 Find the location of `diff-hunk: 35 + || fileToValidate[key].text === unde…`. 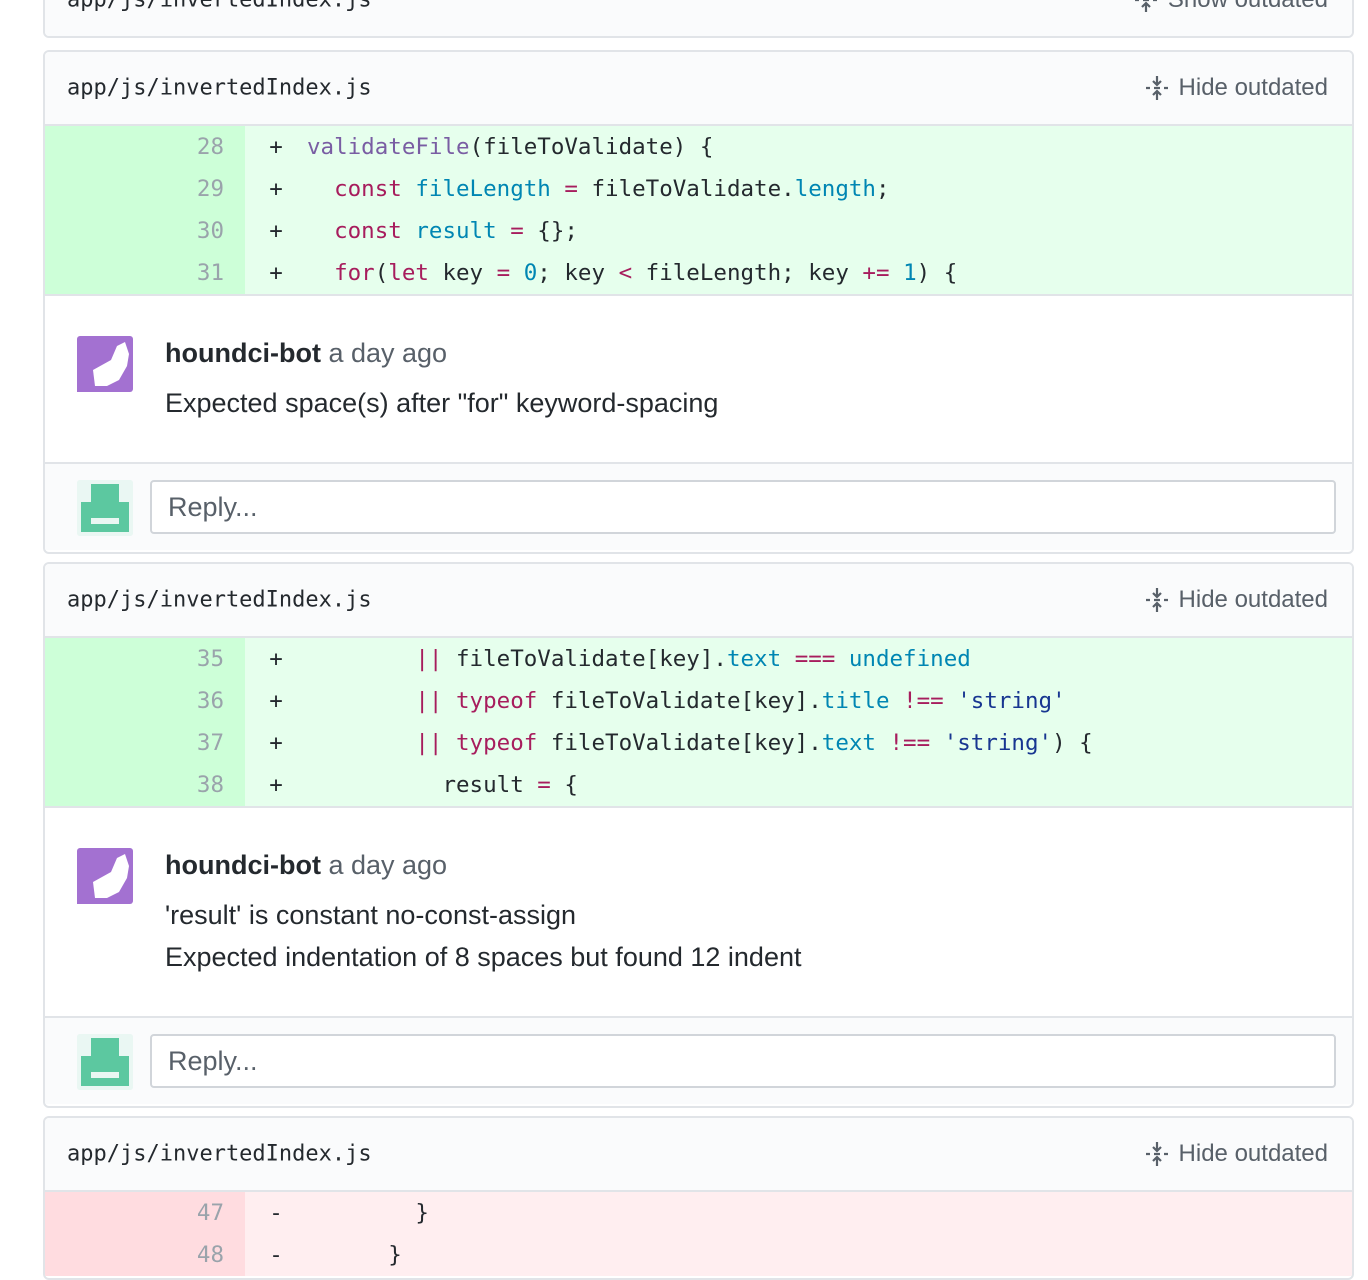

diff-hunk: 35 + || fileToValidate[key].text === unde… is located at coordinates (698, 723).